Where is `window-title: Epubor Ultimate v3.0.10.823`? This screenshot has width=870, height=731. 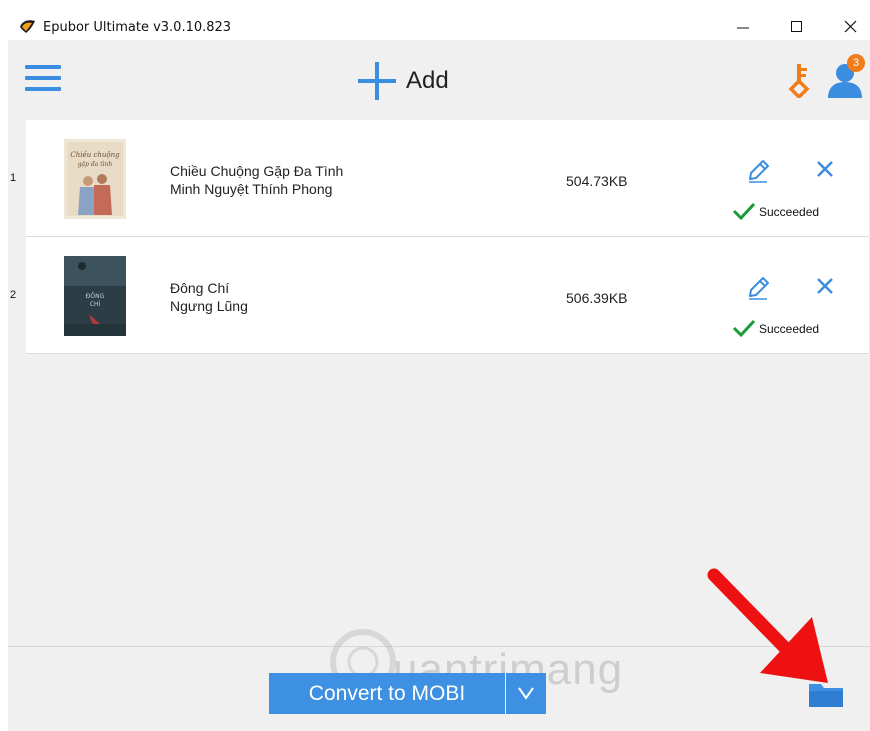
window-title: Epubor Ultimate v3.0.10.823 is located at coordinates (137, 27).